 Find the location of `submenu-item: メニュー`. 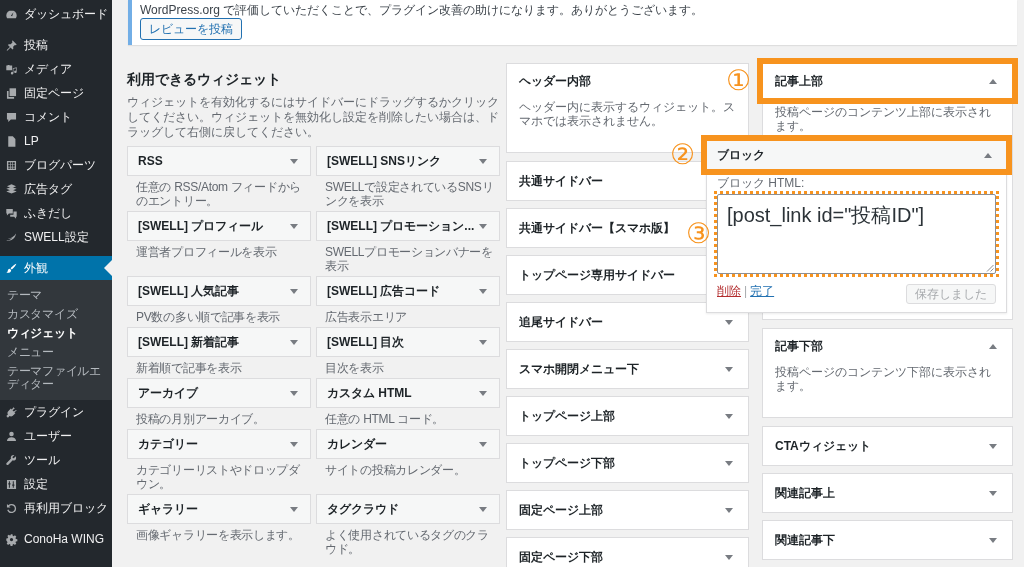

submenu-item: メニュー is located at coordinates (56, 352).